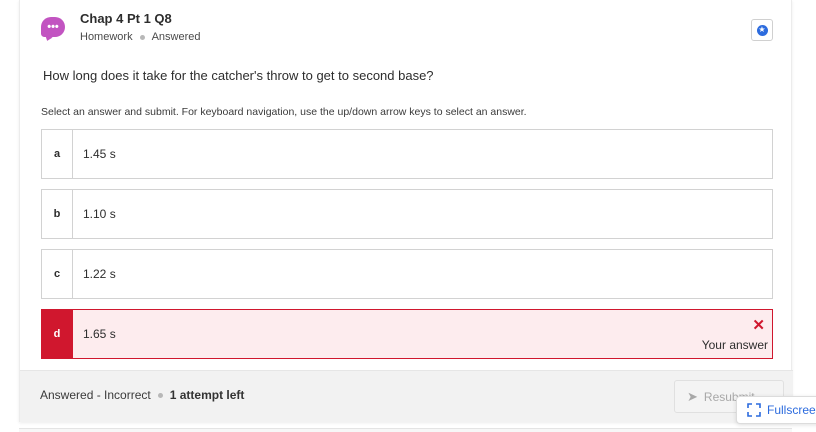  What do you see at coordinates (754, 410) in the screenshot?
I see `fullscreen-icon` at bounding box center [754, 410].